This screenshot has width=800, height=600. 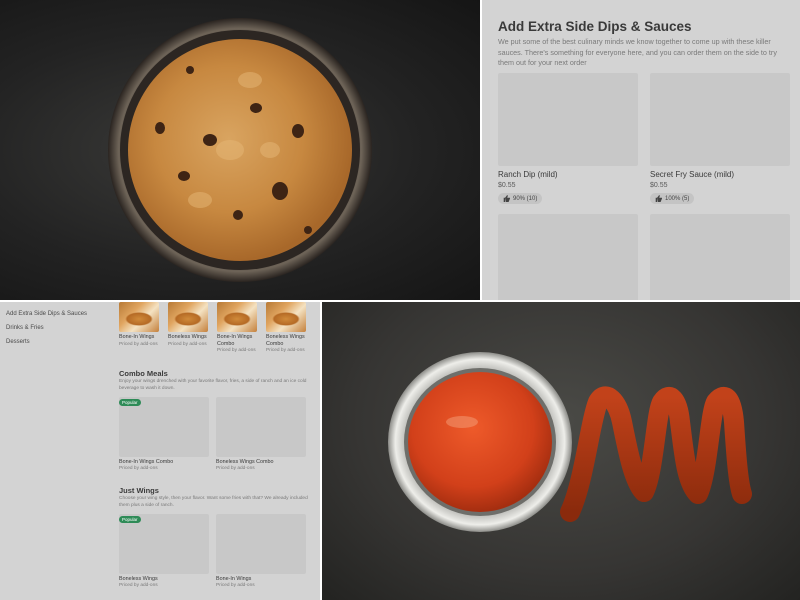 I want to click on item-name: Secret Fry Sauce (mild), so click(x=692, y=174).